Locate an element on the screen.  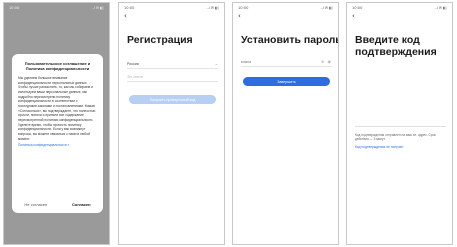
code-input is located at coordinates (400, 126).